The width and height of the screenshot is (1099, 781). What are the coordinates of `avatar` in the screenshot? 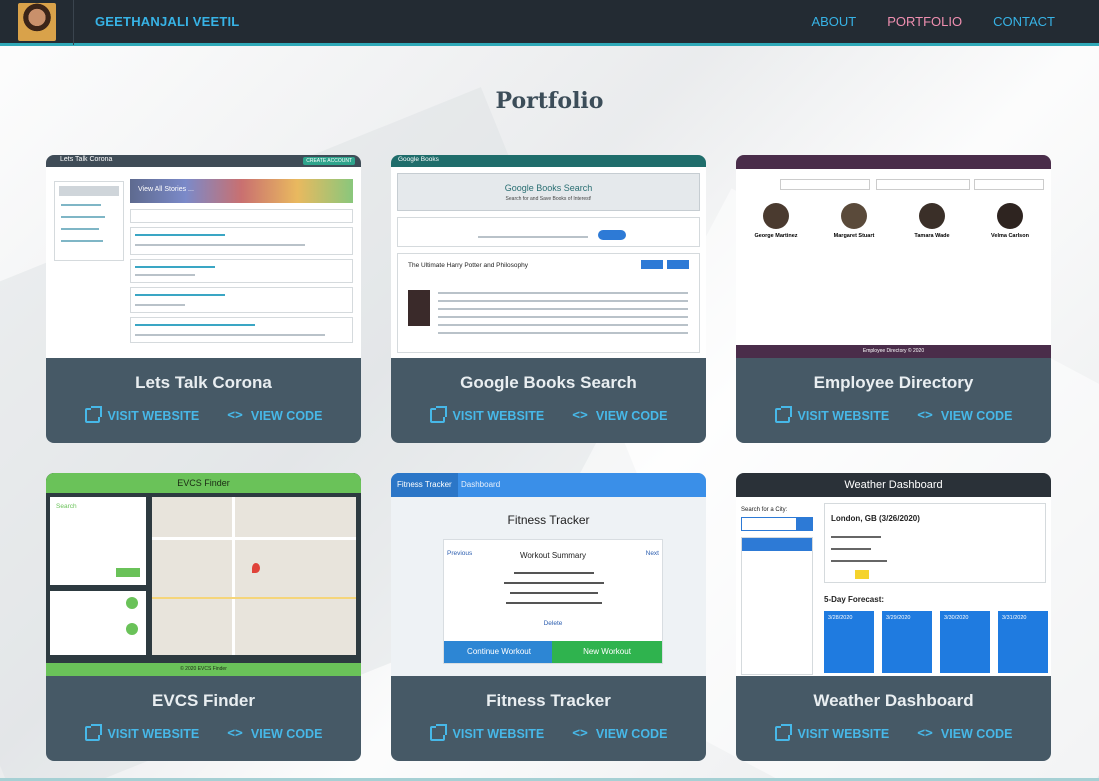 It's located at (36, 21).